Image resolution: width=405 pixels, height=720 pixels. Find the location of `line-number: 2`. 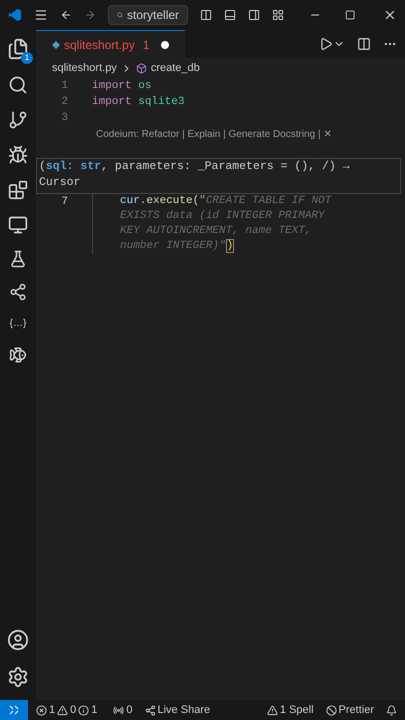

line-number: 2 is located at coordinates (64, 102).